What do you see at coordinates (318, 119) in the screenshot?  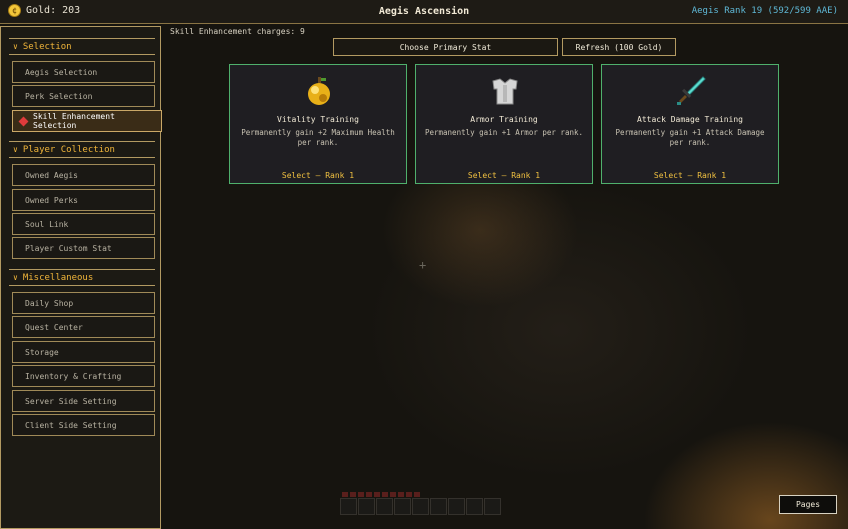 I see `card-title: Vitality Training` at bounding box center [318, 119].